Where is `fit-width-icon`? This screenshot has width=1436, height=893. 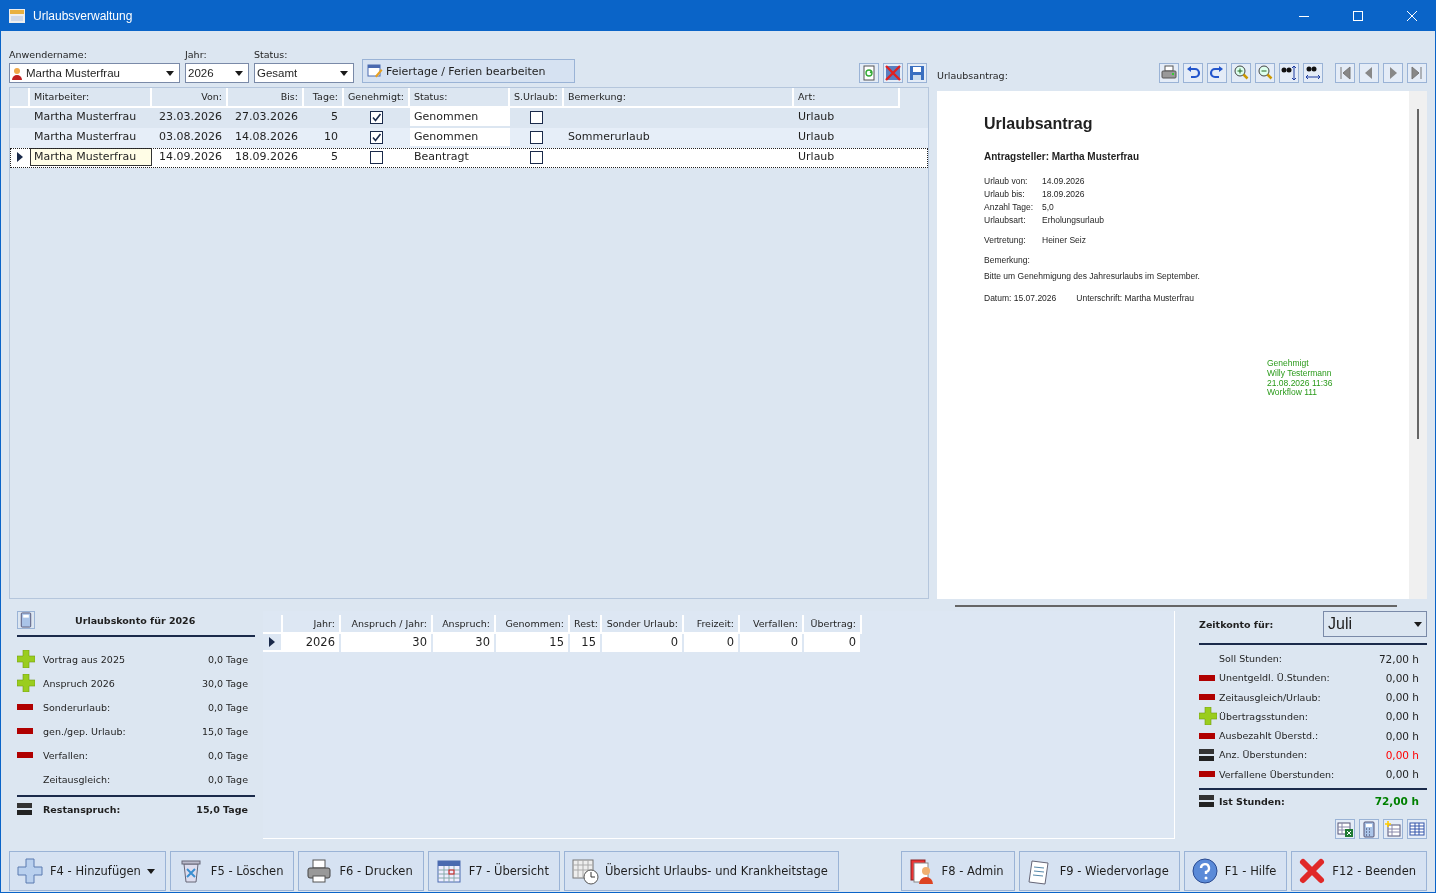
fit-width-icon is located at coordinates (1313, 73).